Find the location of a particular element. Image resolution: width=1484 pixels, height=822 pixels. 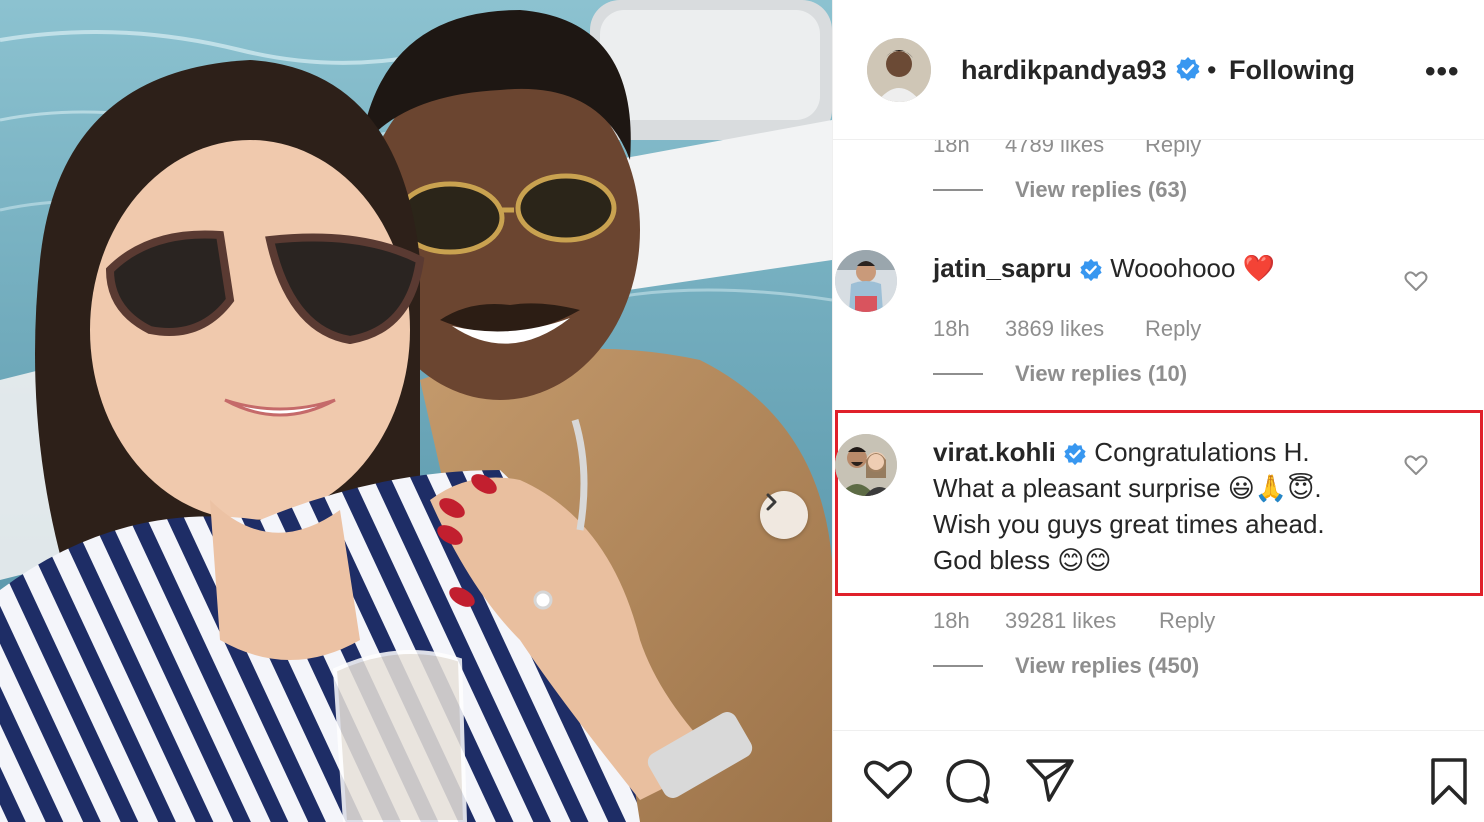

post-header: hardikpandya93 • Following ••• is located at coordinates (1158, 70).